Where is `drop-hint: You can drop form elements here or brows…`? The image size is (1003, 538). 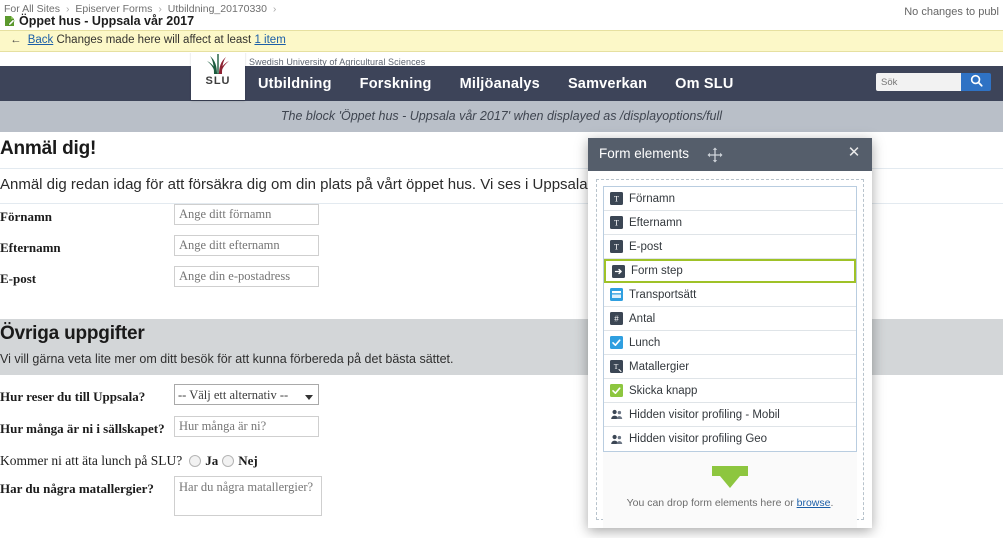
drop-hint: You can drop form elements here or brows… is located at coordinates (730, 503).